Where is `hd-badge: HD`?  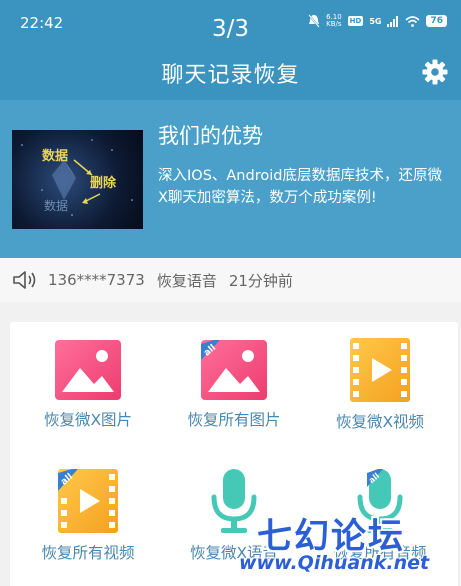
hd-badge: HD is located at coordinates (355, 21).